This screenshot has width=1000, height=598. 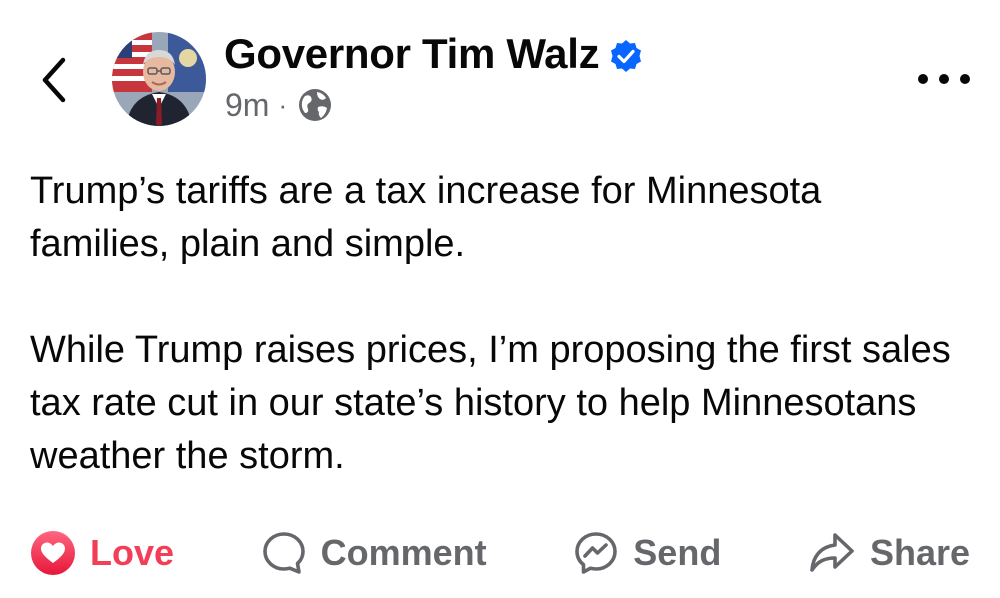 What do you see at coordinates (315, 105) in the screenshot?
I see `globe-icon` at bounding box center [315, 105].